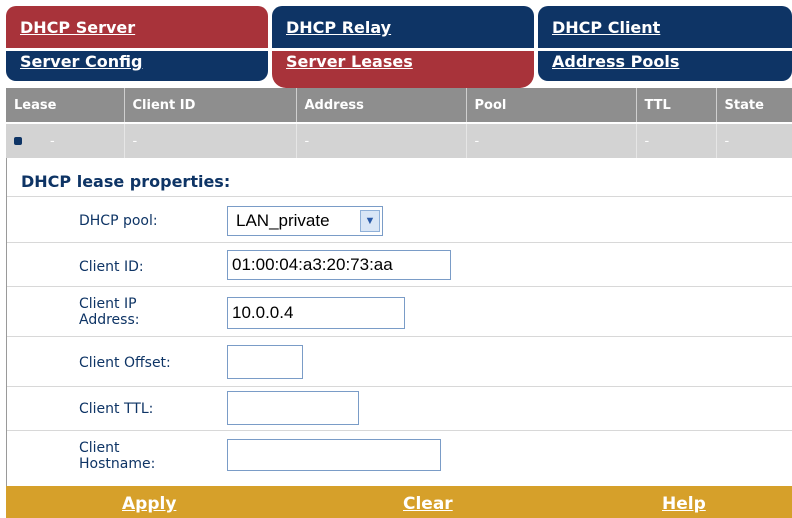 The height and width of the screenshot is (518, 792). I want to click on client-hostname-label: Client Hostname:, so click(117, 456).